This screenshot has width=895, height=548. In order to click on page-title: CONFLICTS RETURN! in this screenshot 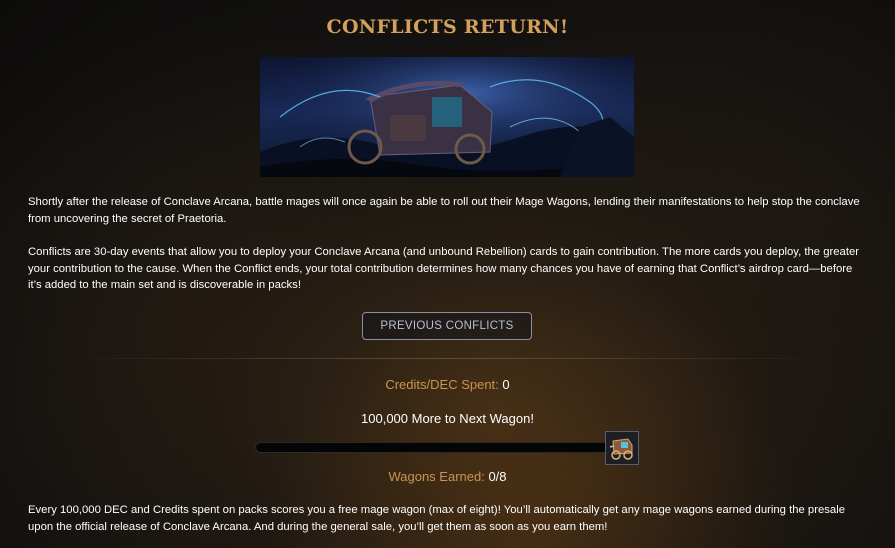, I will do `click(447, 27)`.